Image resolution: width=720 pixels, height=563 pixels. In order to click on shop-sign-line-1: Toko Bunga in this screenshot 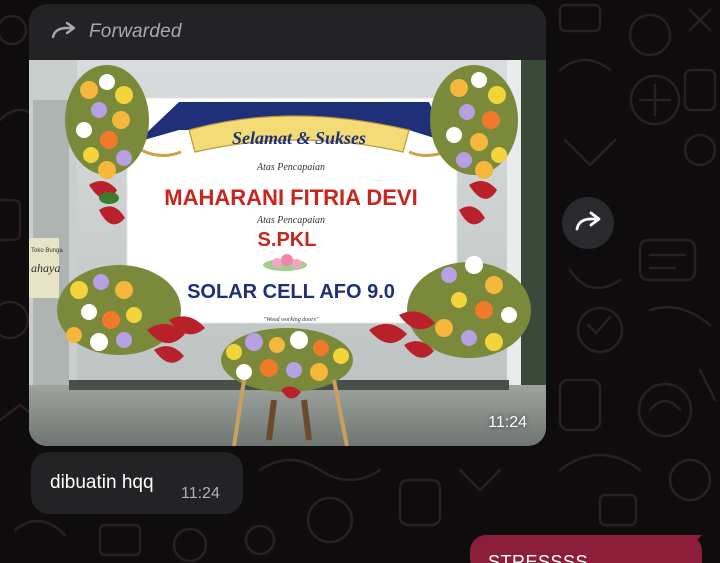, I will do `click(47, 251)`.